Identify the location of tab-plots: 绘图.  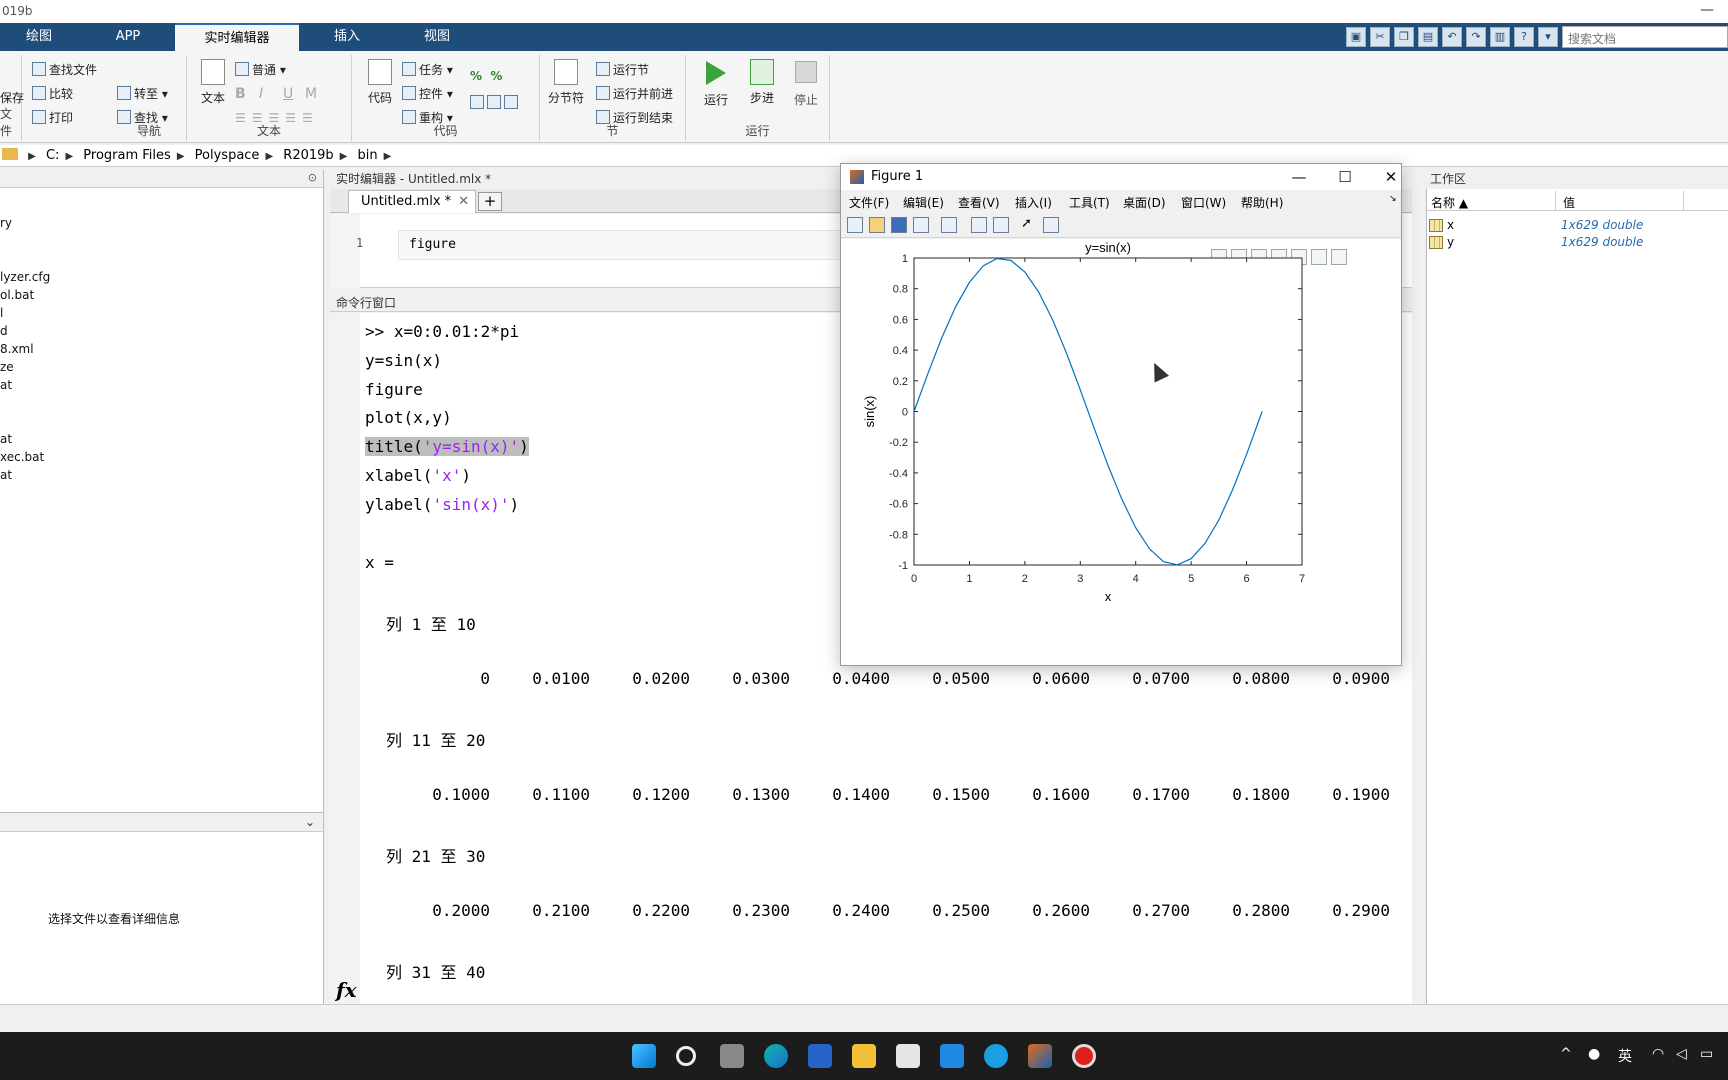
(39, 37).